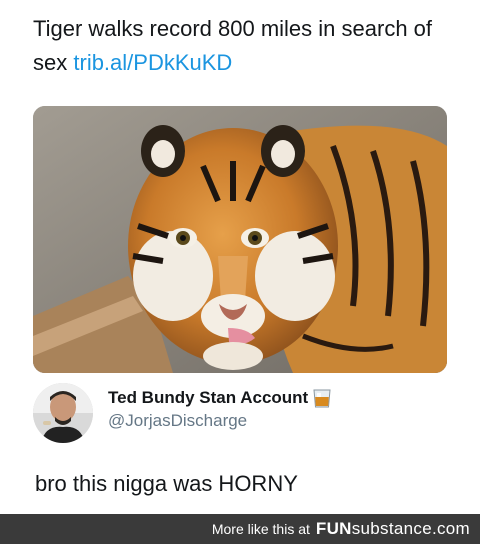 Image resolution: width=480 pixels, height=544 pixels. What do you see at coordinates (152, 62) in the screenshot?
I see `tweet-link: trib.al/PDkKuKD` at bounding box center [152, 62].